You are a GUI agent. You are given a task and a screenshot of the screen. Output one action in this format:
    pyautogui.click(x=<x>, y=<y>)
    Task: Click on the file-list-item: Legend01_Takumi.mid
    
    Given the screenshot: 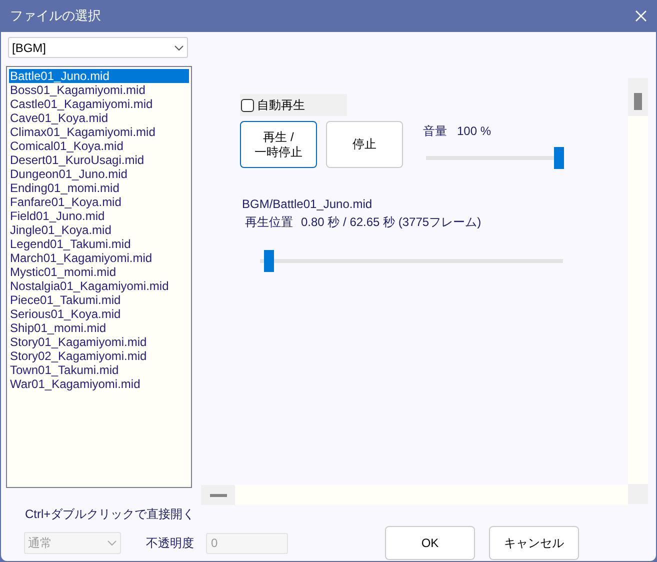 What is the action you would take?
    pyautogui.click(x=99, y=244)
    